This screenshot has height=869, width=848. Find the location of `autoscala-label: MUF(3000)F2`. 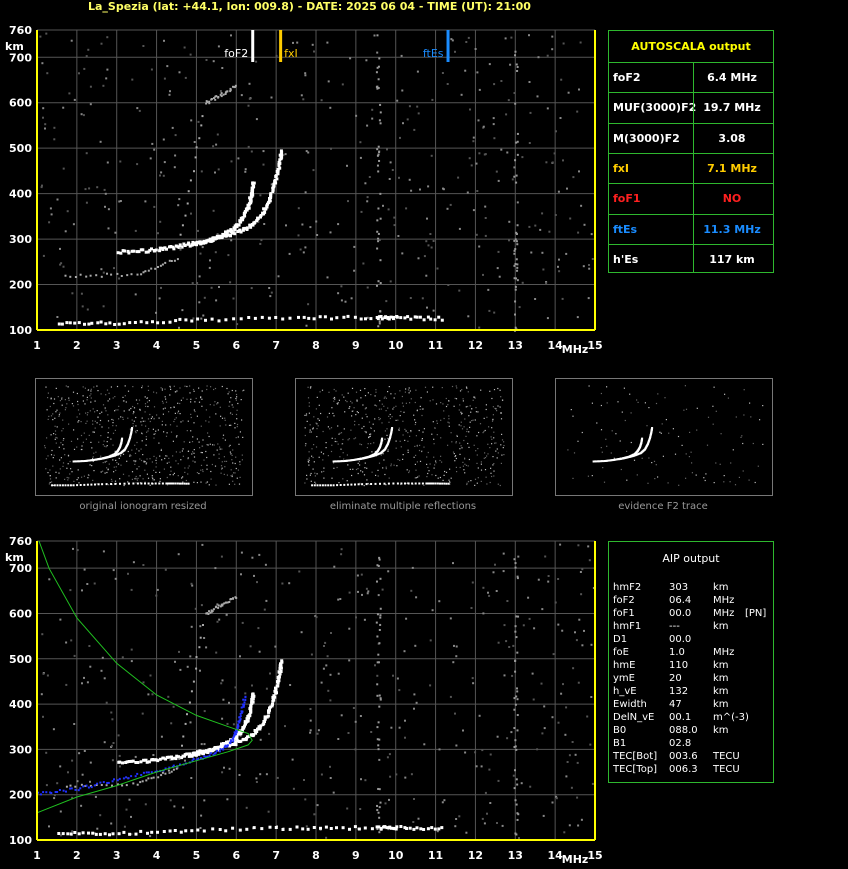

autoscala-label: MUF(3000)F2 is located at coordinates (655, 108).